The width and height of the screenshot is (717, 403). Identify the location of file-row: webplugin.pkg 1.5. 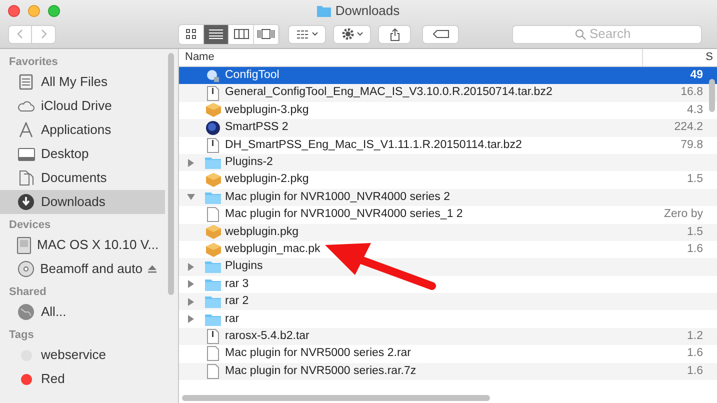
(448, 232).